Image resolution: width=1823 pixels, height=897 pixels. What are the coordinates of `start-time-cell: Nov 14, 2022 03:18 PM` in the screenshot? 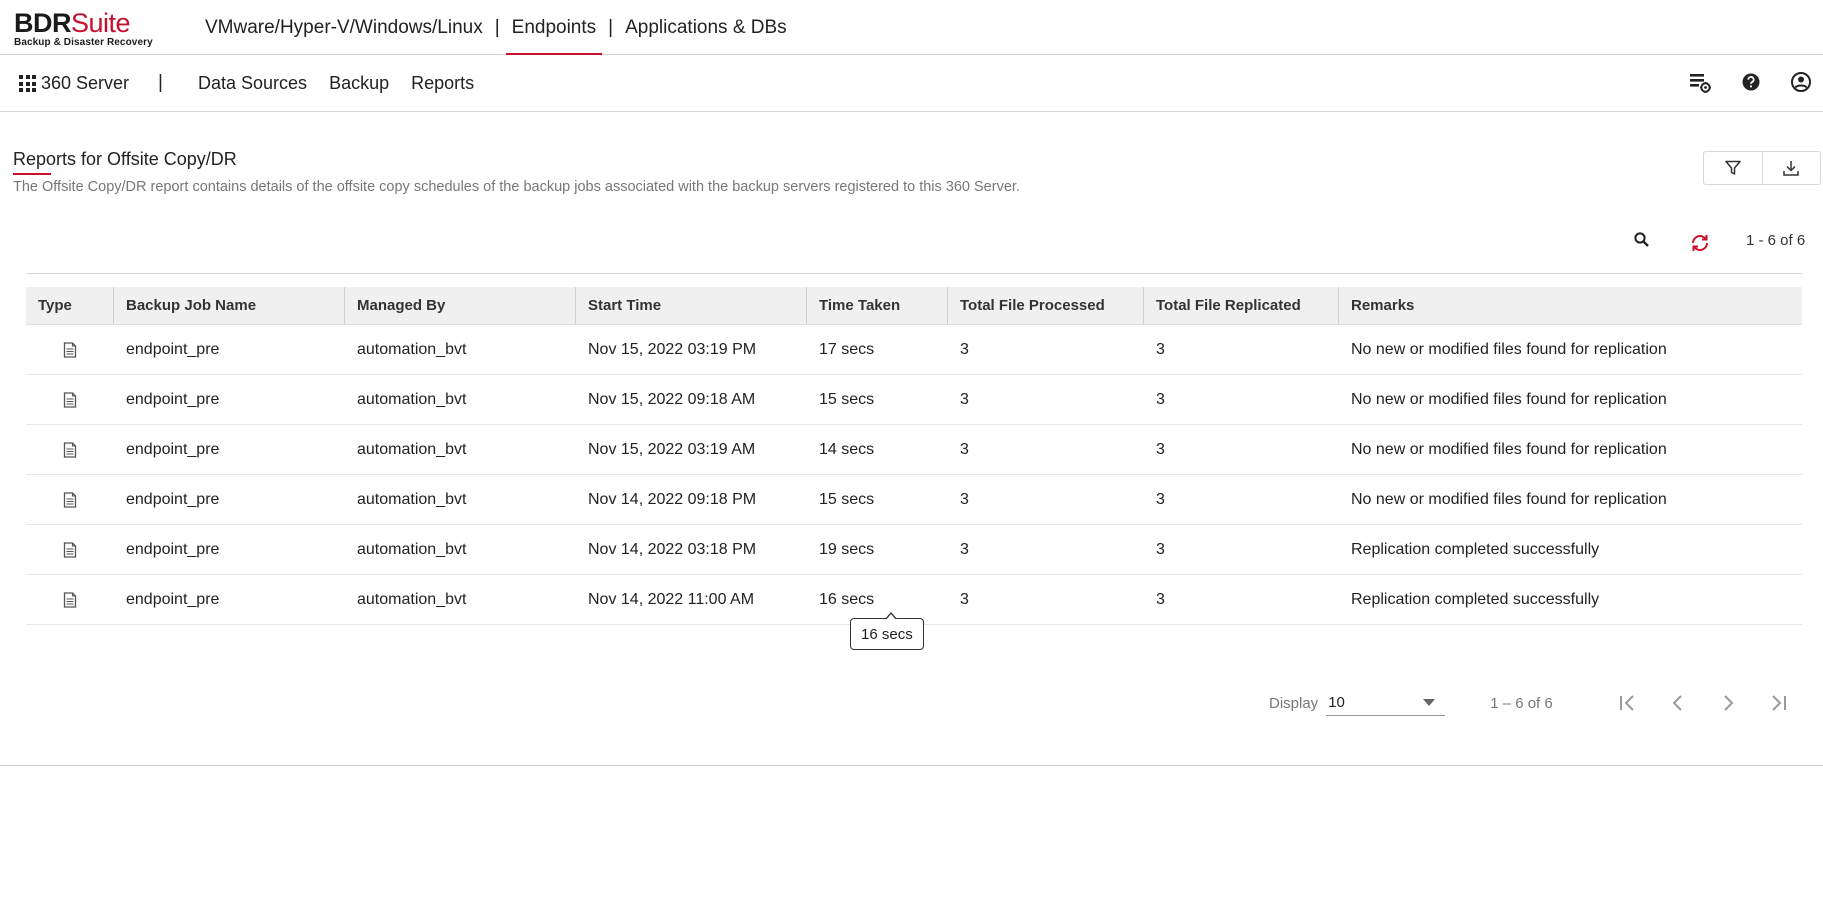 It's located at (672, 549).